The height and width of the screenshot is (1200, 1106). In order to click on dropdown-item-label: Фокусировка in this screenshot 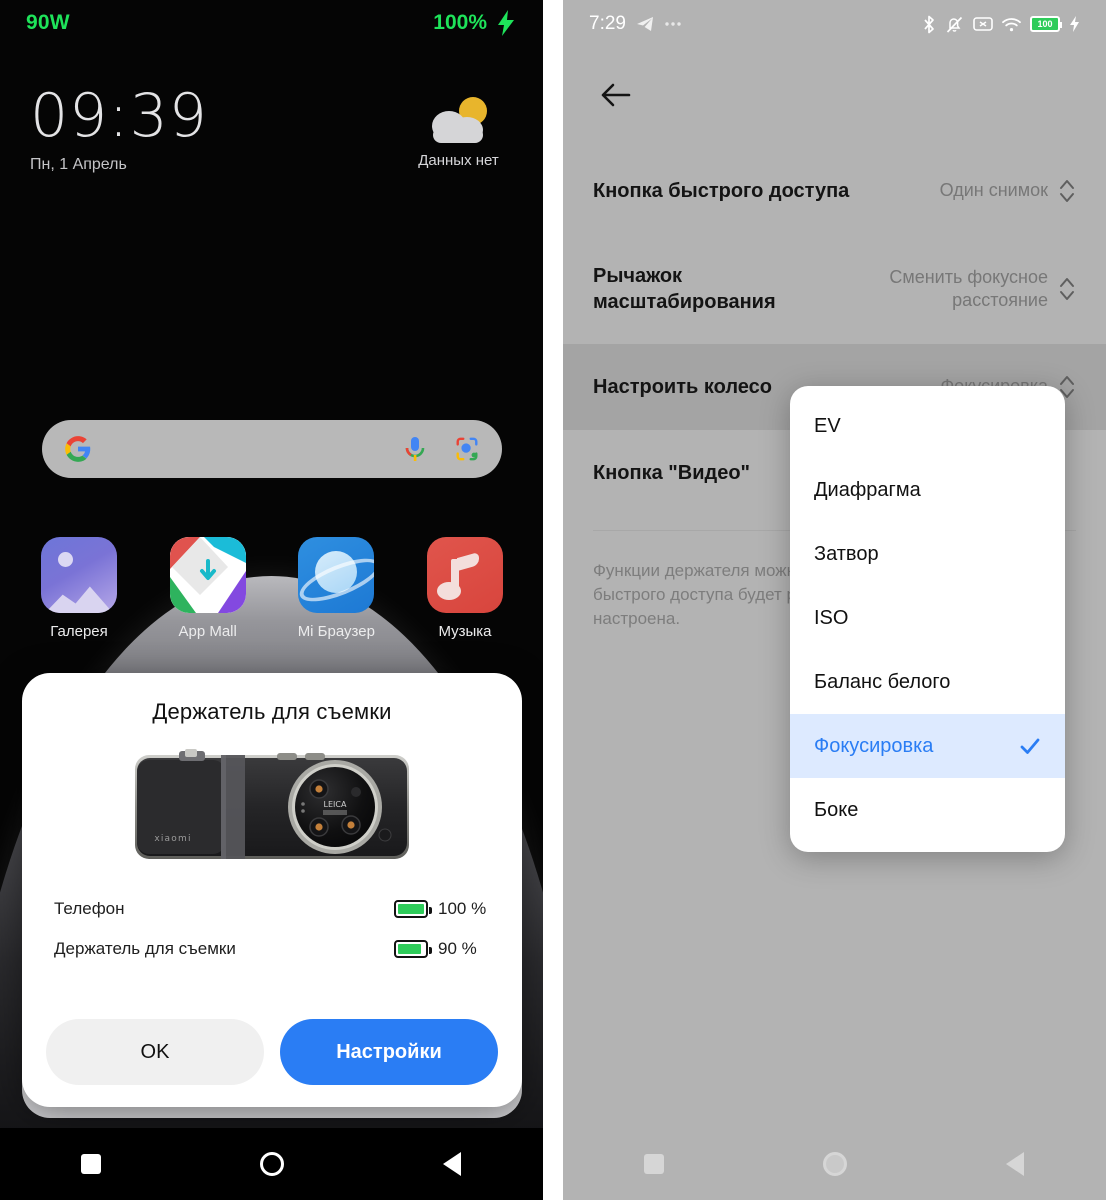, I will do `click(874, 745)`.